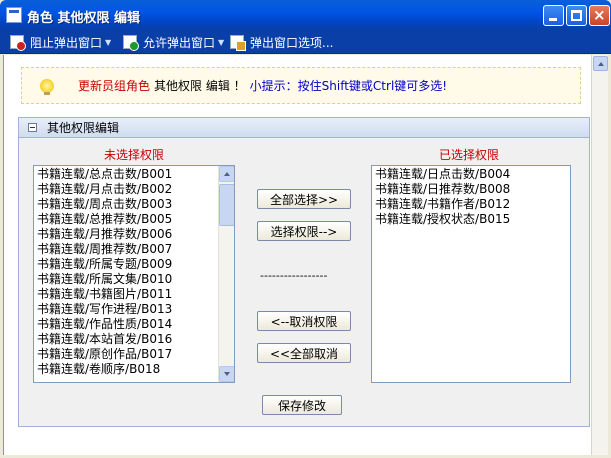  Describe the element at coordinates (304, 231) in the screenshot. I see `select-button: 选择权限-->` at that location.